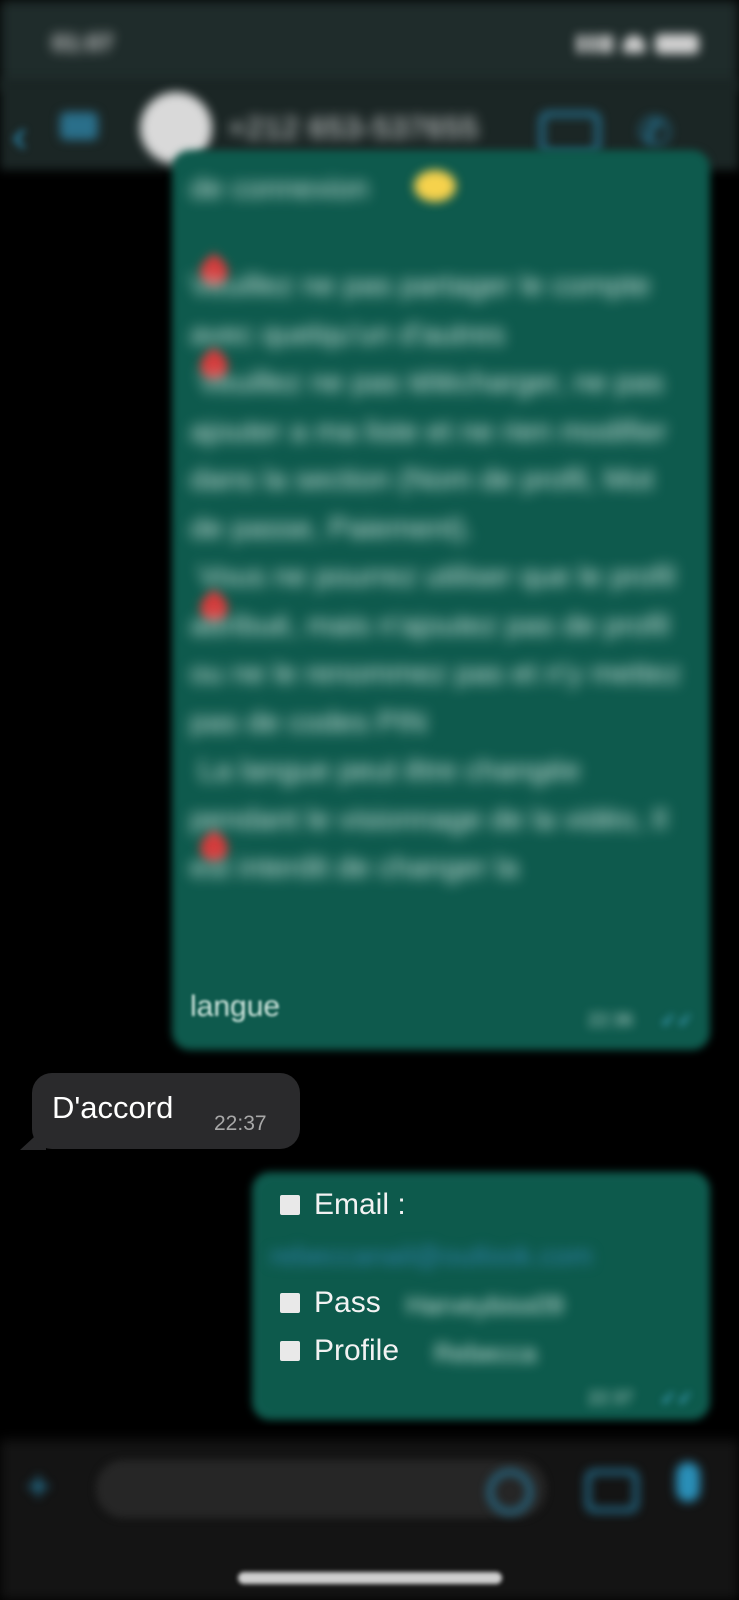  I want to click on status-time: 01:07, so click(83, 43).